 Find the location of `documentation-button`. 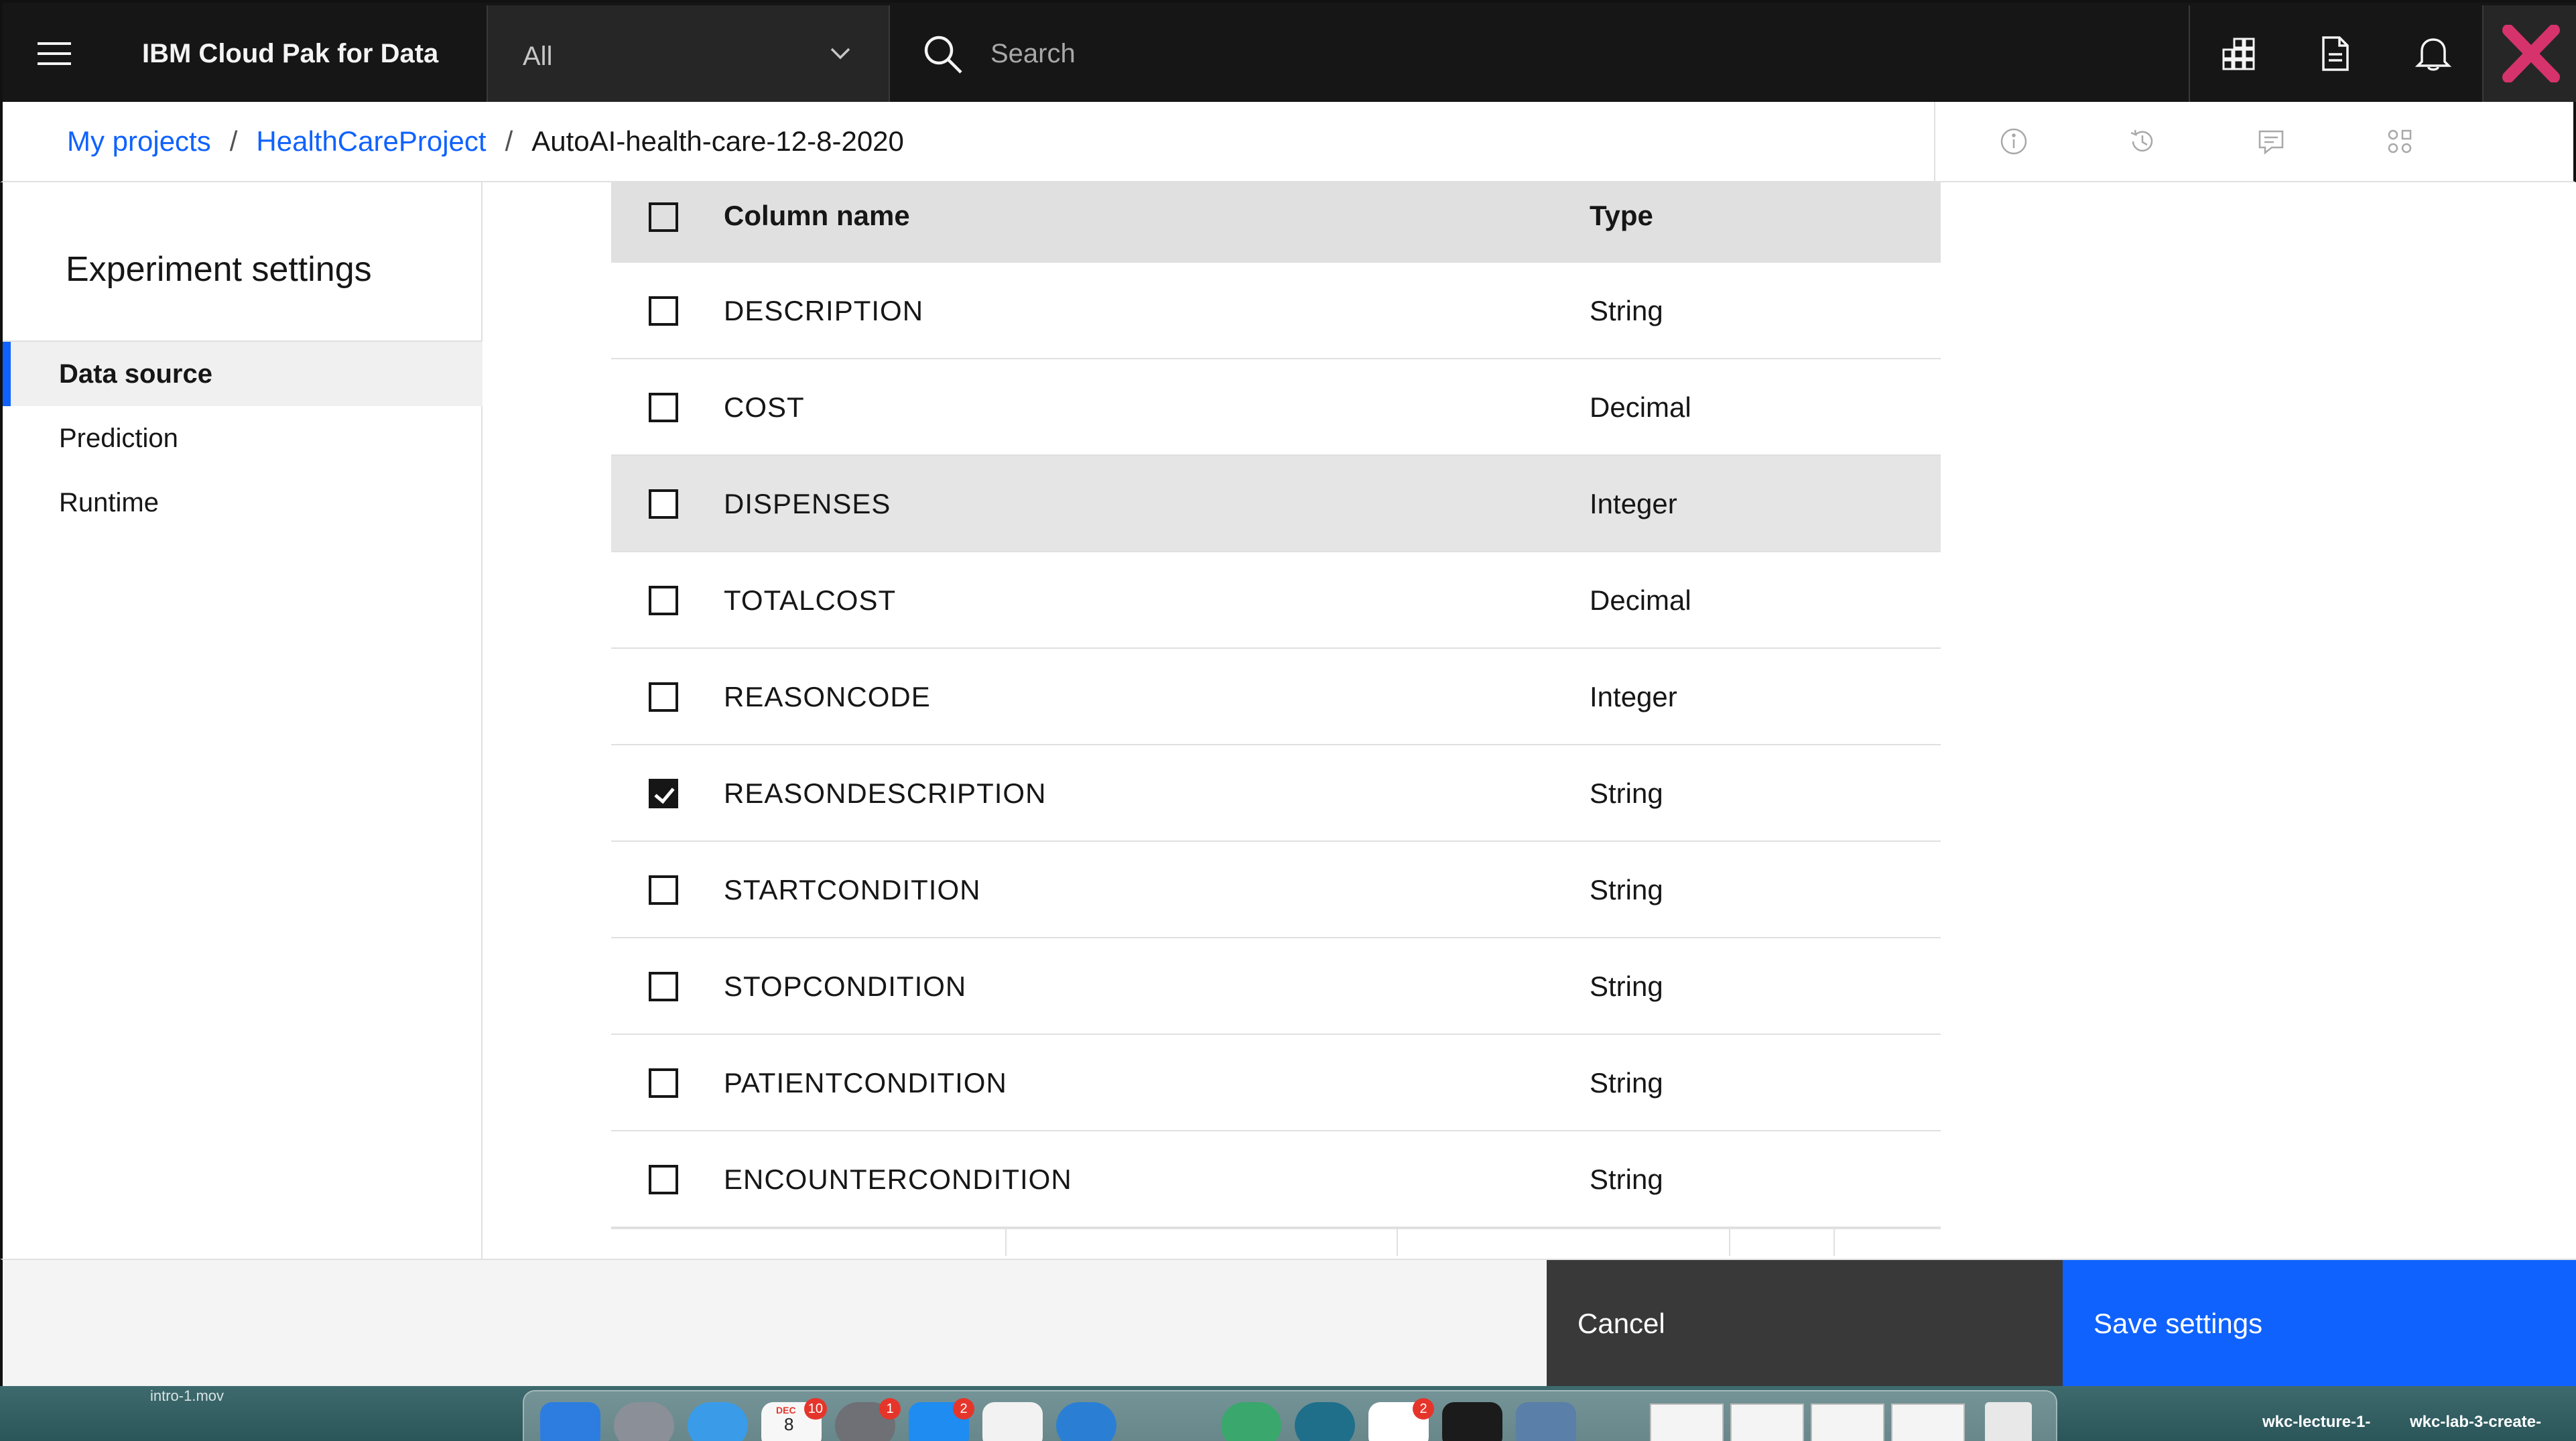

documentation-button is located at coordinates (2335, 53).